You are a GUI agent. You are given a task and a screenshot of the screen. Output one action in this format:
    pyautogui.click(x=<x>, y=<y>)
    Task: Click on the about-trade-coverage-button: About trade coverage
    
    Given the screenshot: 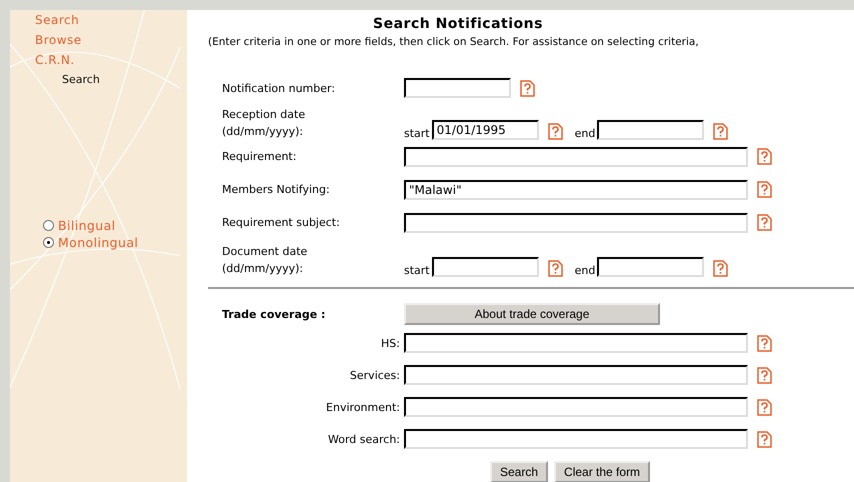 What is the action you would take?
    pyautogui.click(x=532, y=314)
    